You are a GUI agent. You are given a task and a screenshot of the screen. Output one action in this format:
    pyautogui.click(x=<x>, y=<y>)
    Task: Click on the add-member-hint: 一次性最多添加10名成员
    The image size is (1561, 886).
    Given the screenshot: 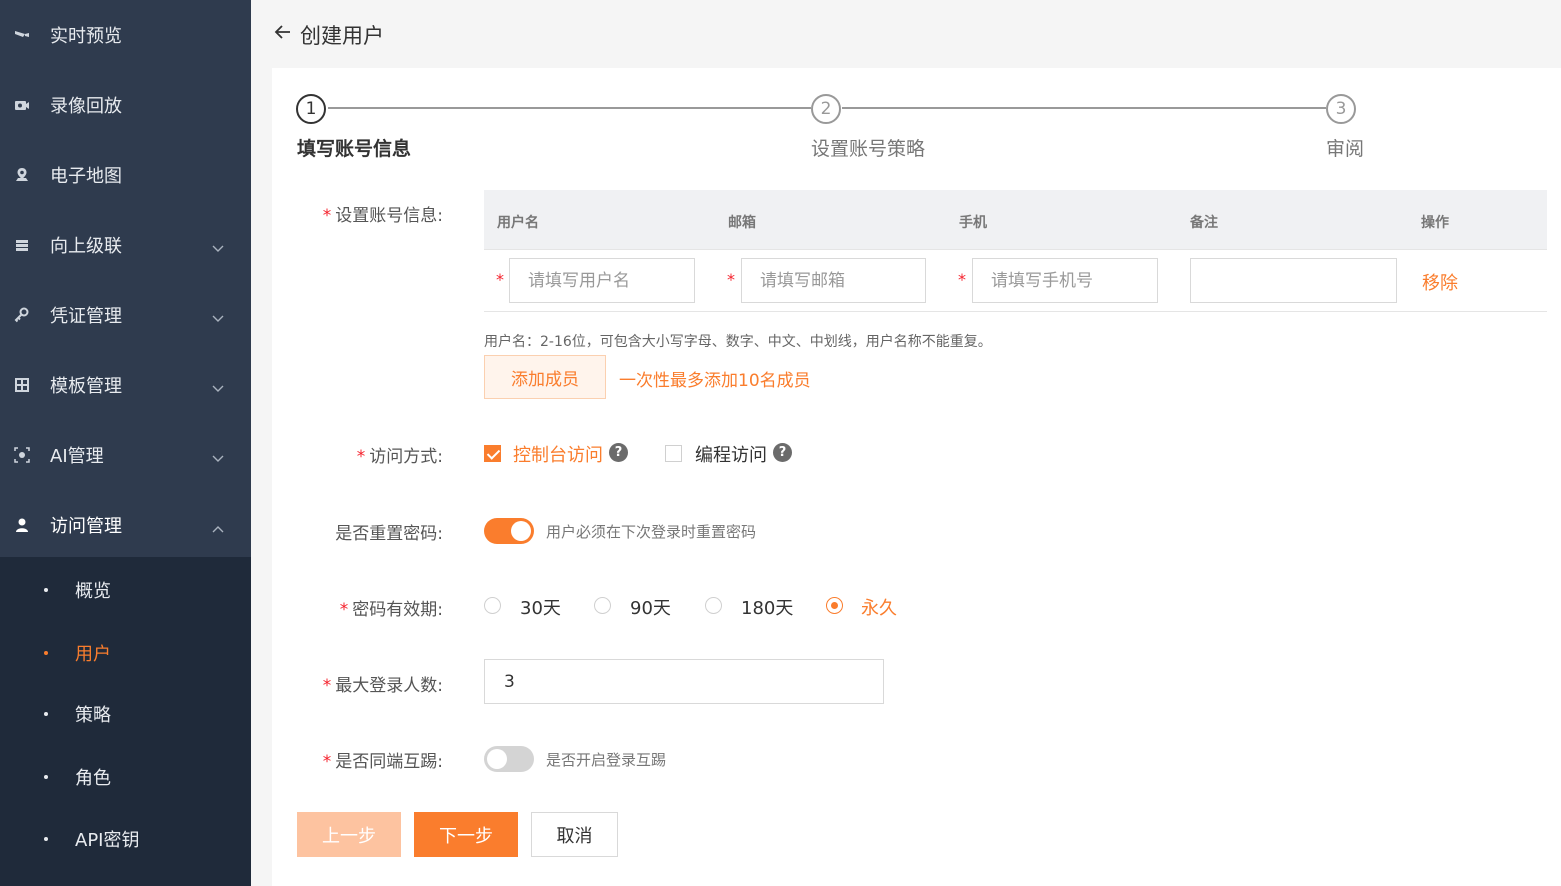 What is the action you would take?
    pyautogui.click(x=715, y=381)
    